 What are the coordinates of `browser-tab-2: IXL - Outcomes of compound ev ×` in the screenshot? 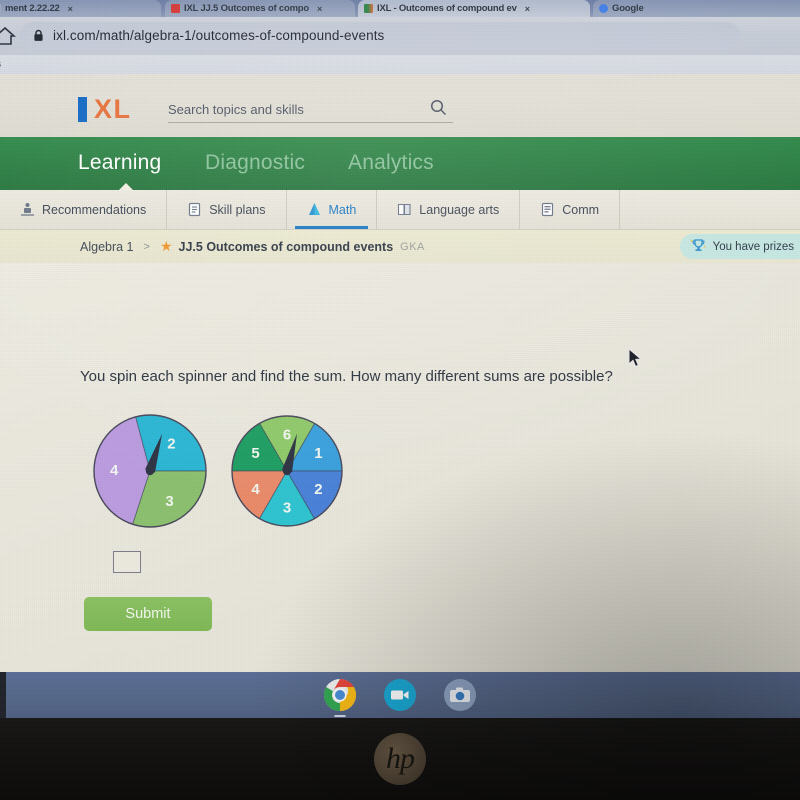 It's located at (474, 8).